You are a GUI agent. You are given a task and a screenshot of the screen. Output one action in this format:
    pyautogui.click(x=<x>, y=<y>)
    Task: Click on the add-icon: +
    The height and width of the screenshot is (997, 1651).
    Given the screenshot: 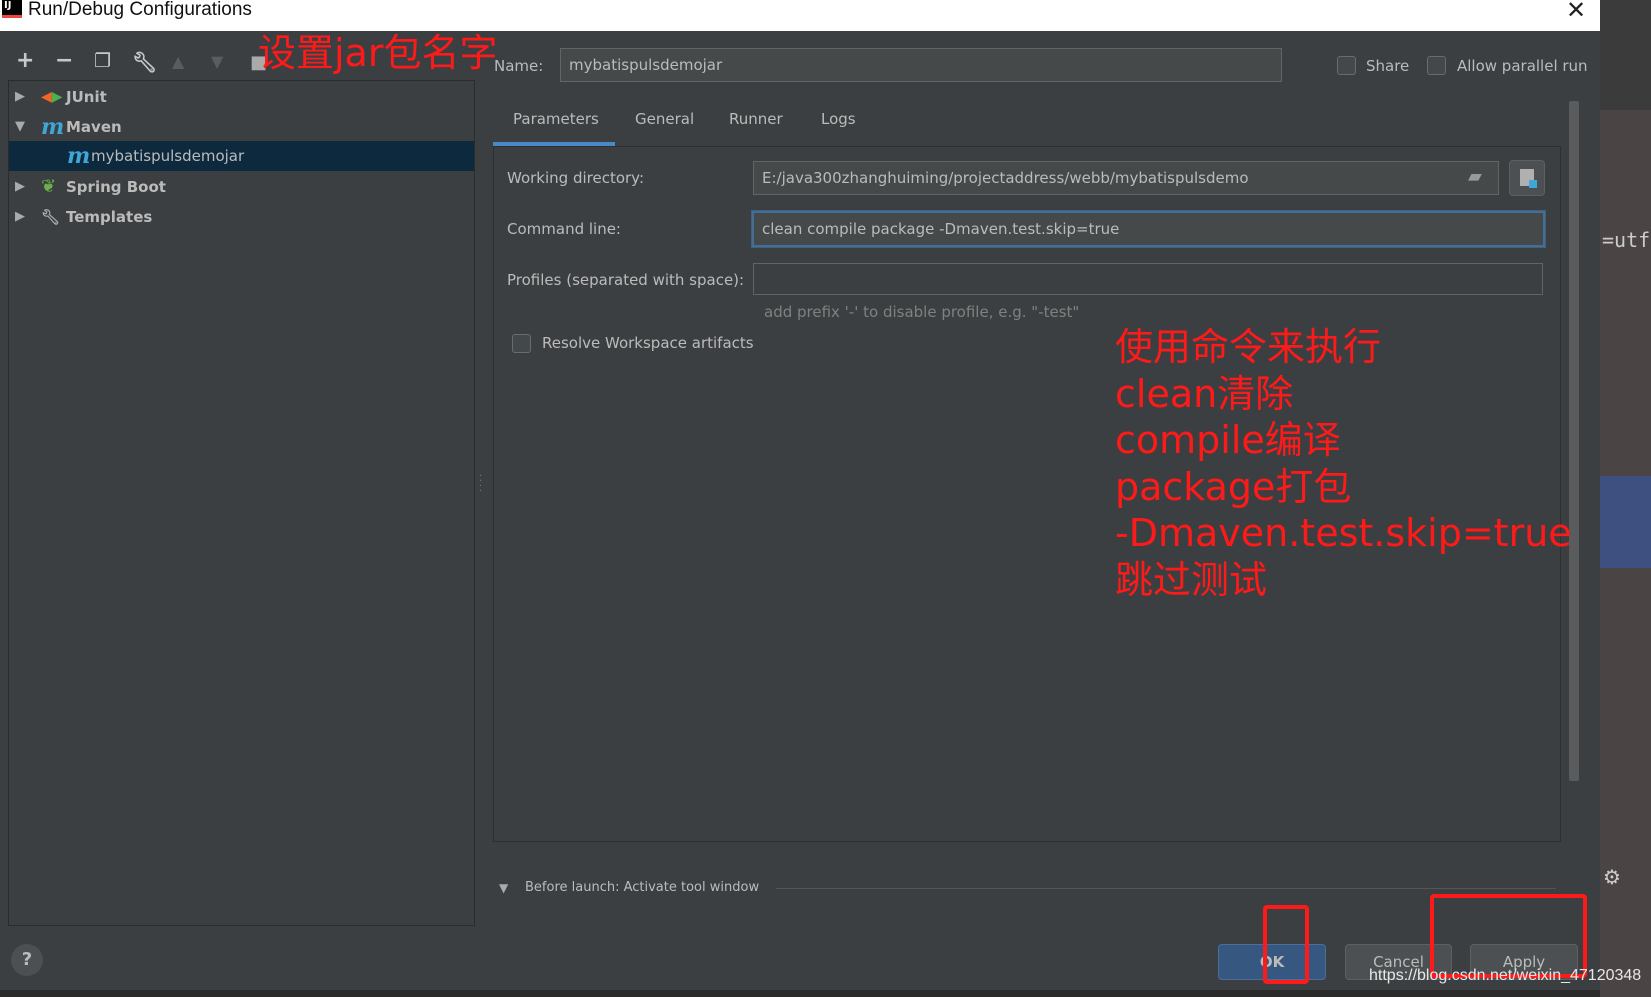 What is the action you would take?
    pyautogui.click(x=25, y=60)
    